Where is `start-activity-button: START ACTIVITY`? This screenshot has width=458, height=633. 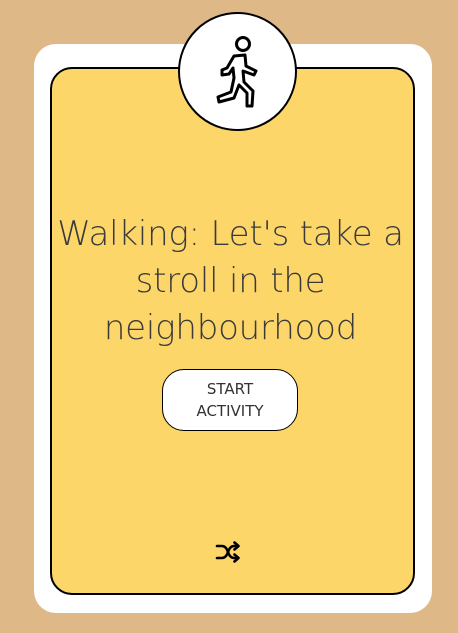
start-activity-button: START ACTIVITY is located at coordinates (230, 400).